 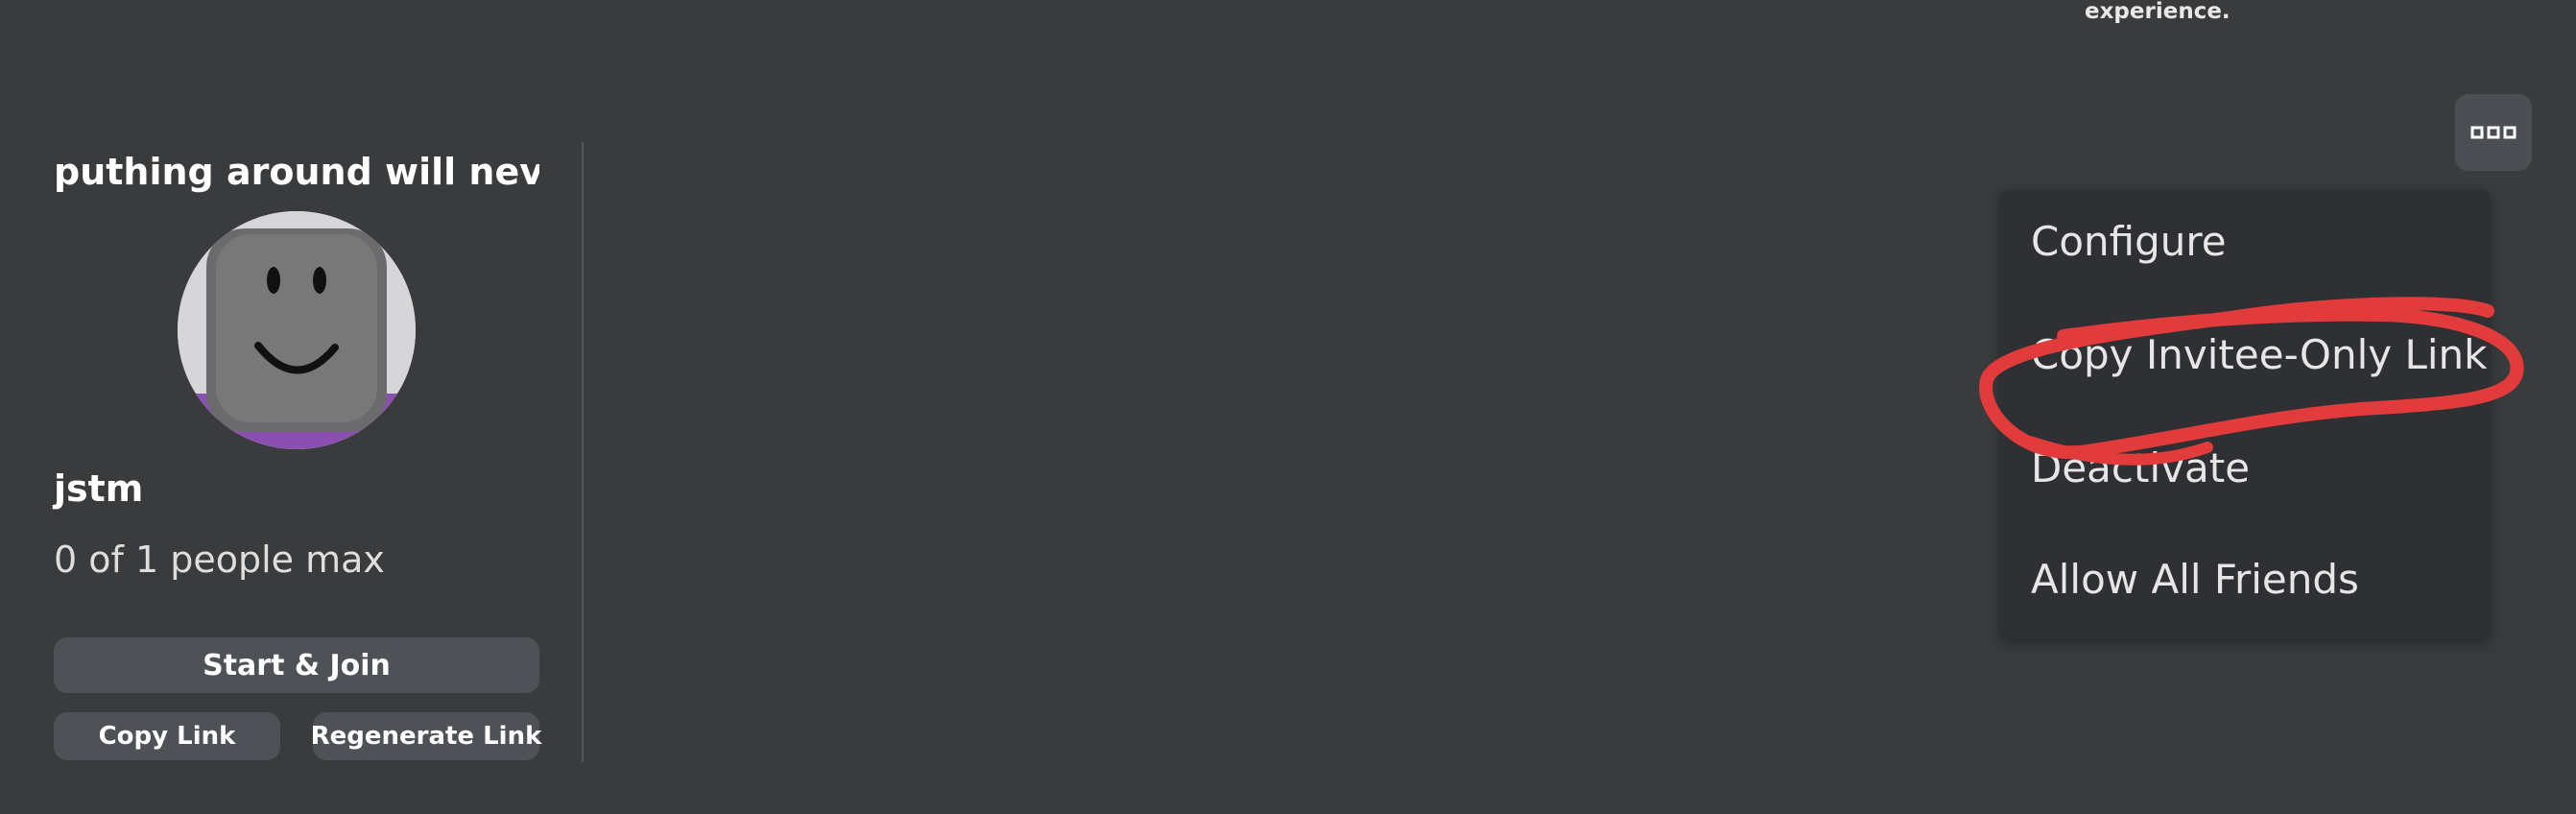 What do you see at coordinates (296, 665) in the screenshot?
I see `start-join-button: Start & Join` at bounding box center [296, 665].